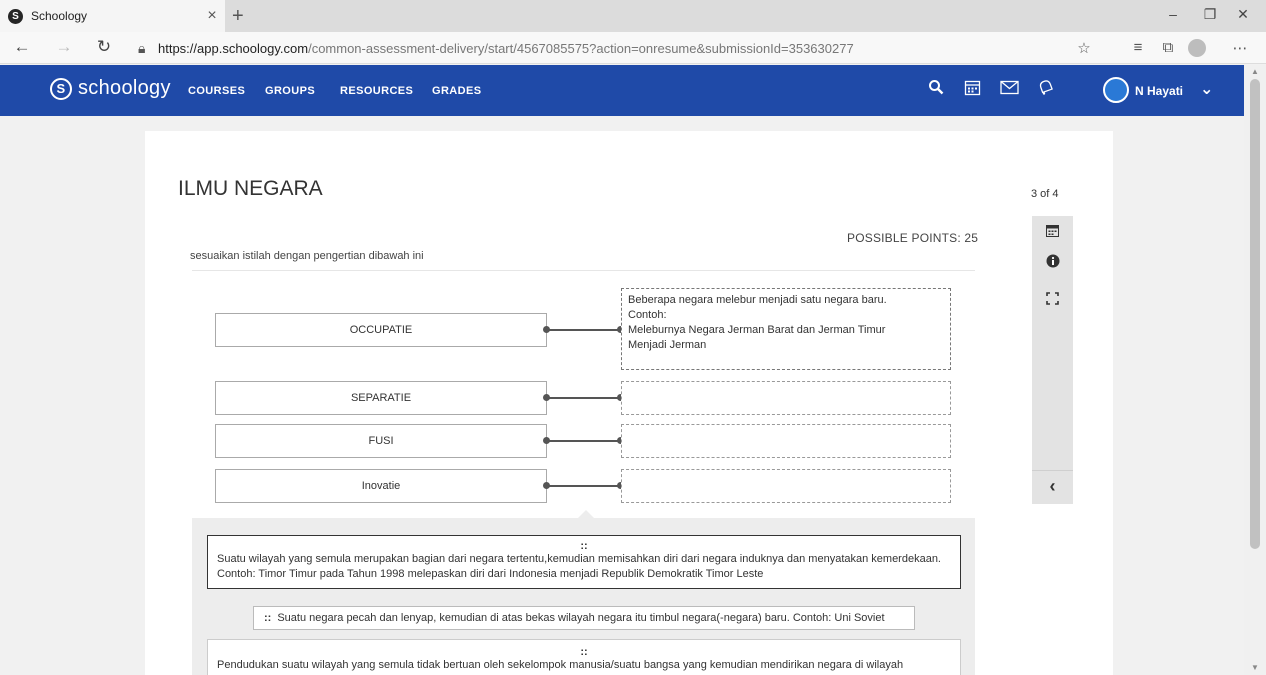 The width and height of the screenshot is (1266, 675). I want to click on question-position: 3 of 4, so click(1045, 194).